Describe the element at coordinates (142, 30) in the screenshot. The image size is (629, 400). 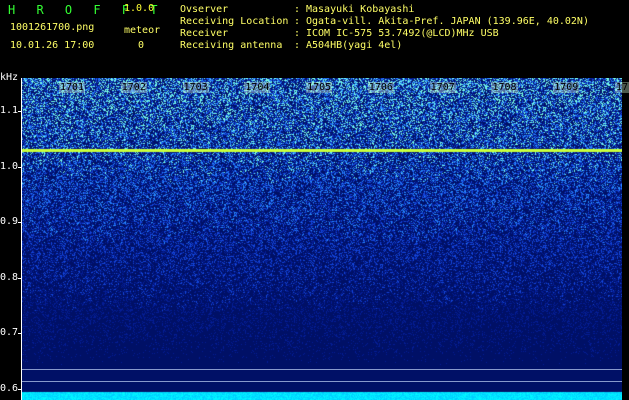
I see `meteor-label: meteor` at that location.